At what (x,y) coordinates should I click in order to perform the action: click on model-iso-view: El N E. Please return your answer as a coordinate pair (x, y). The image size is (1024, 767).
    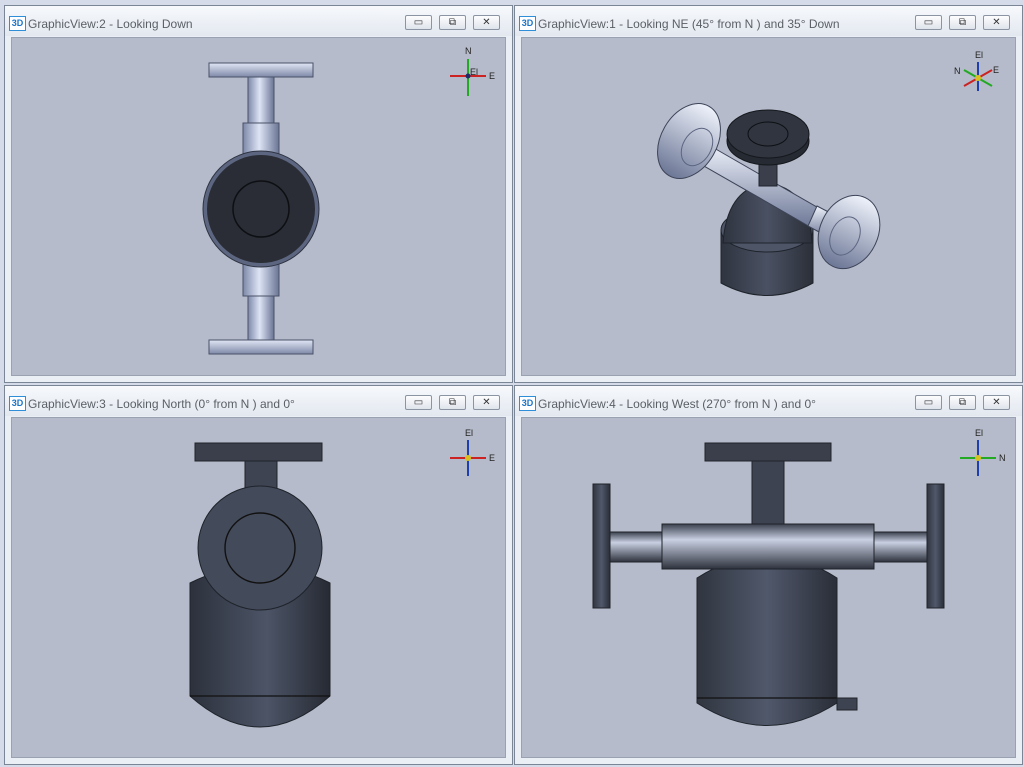
    Looking at the image, I should click on (828, 173).